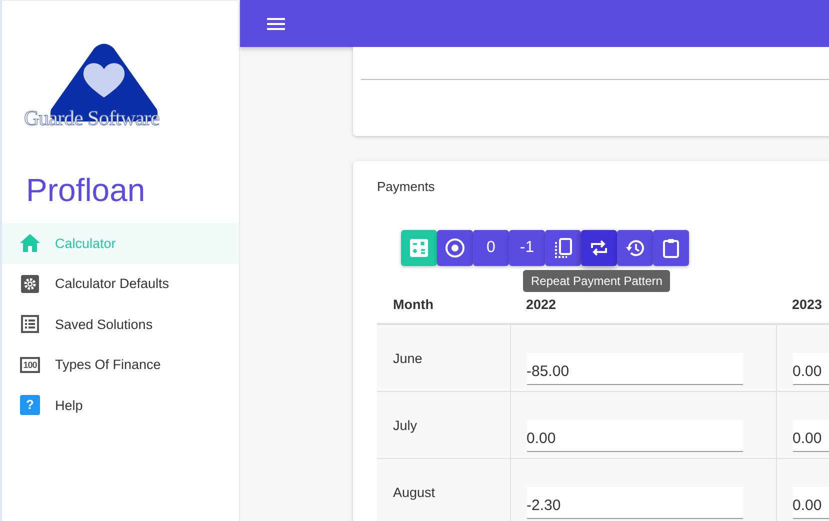  I want to click on nav-item: Calculator Defaults, so click(120, 284).